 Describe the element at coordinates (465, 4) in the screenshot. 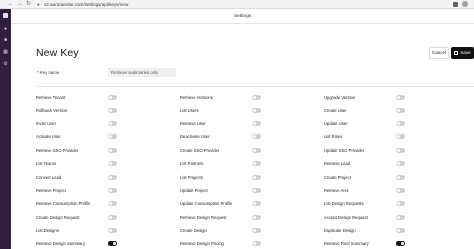

I see `profile-avatar` at that location.